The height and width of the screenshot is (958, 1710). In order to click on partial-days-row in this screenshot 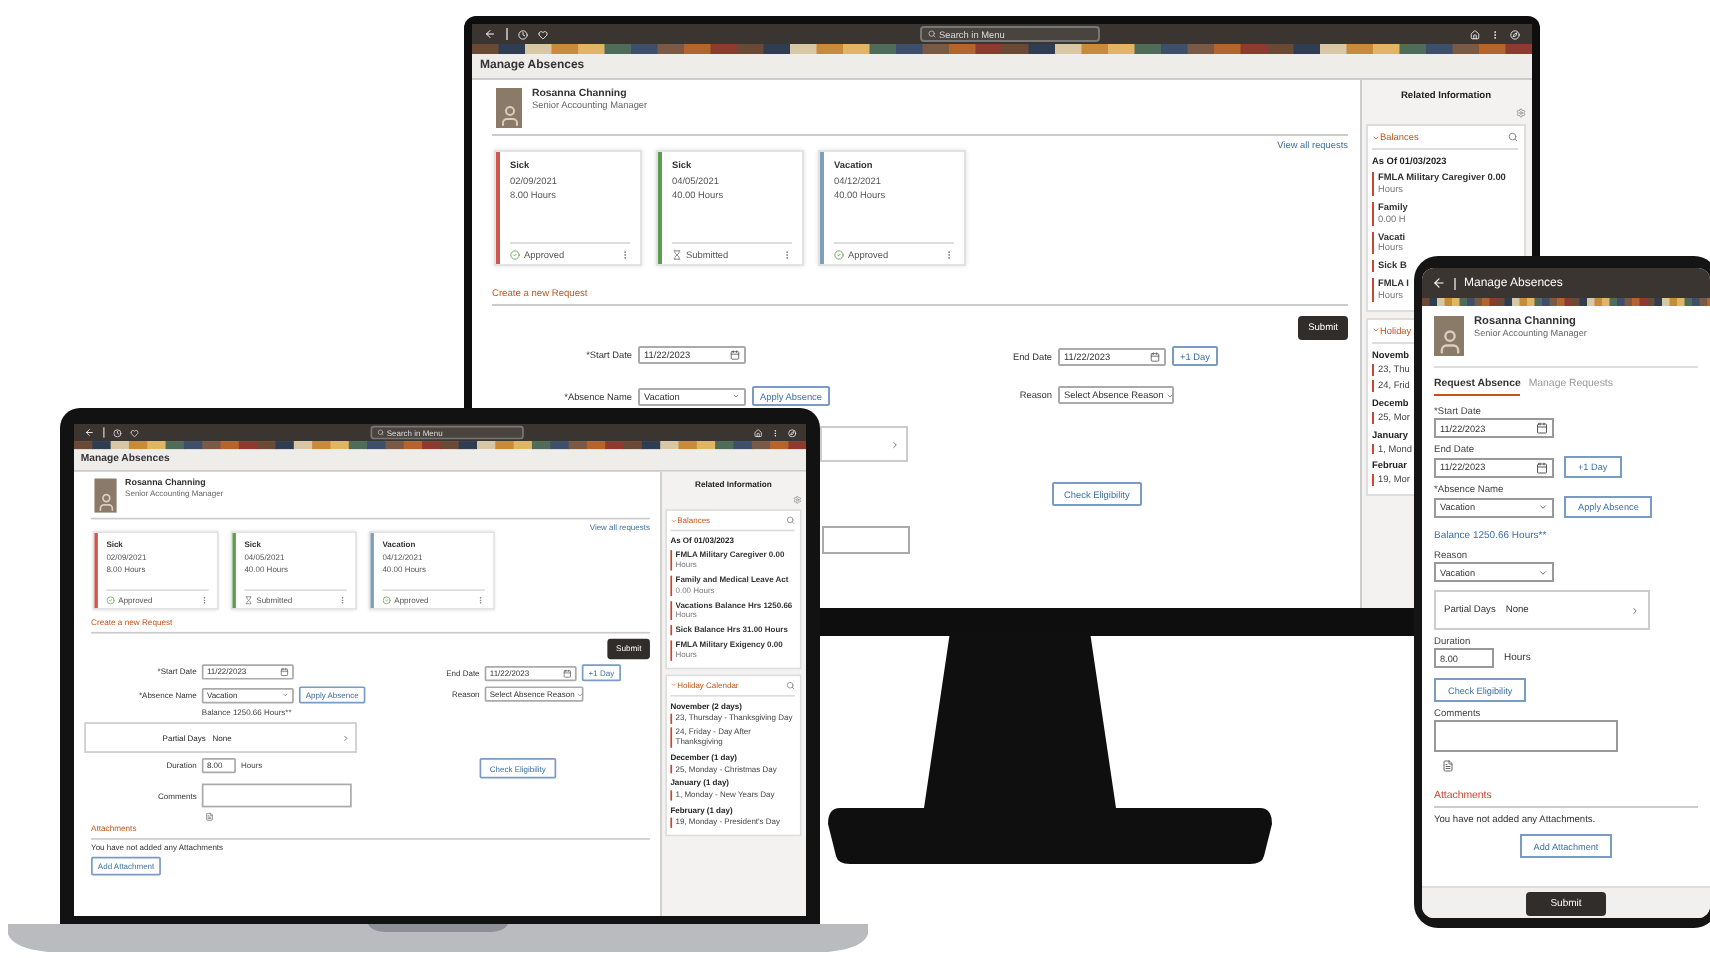, I will do `click(864, 444)`.